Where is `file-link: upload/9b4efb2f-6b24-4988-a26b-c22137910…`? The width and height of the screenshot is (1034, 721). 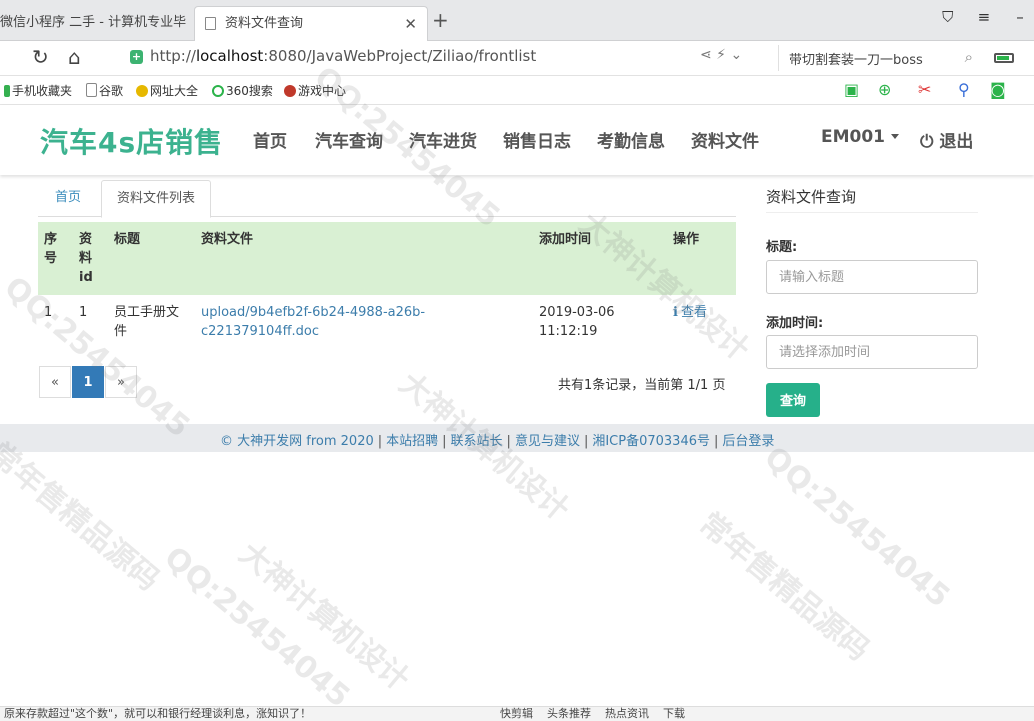
file-link: upload/9b4efb2f-6b24-4988-a26b-c22137910… is located at coordinates (313, 322).